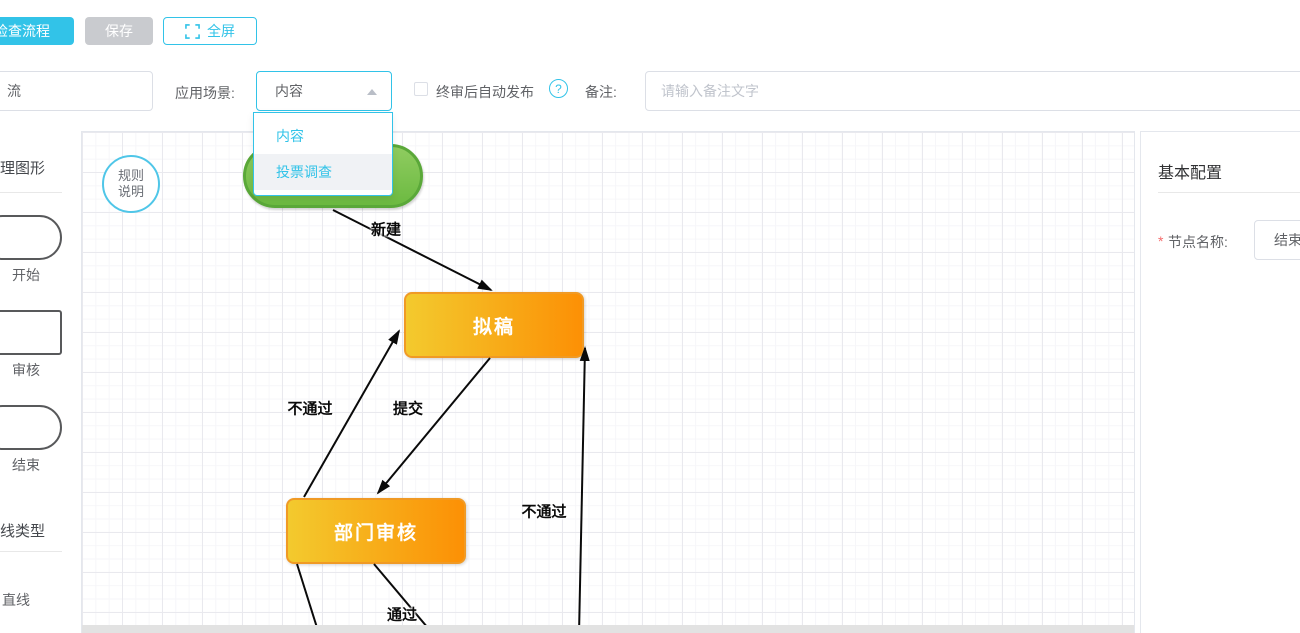 This screenshot has height=633, width=1300. I want to click on edge-new, so click(412, 250).